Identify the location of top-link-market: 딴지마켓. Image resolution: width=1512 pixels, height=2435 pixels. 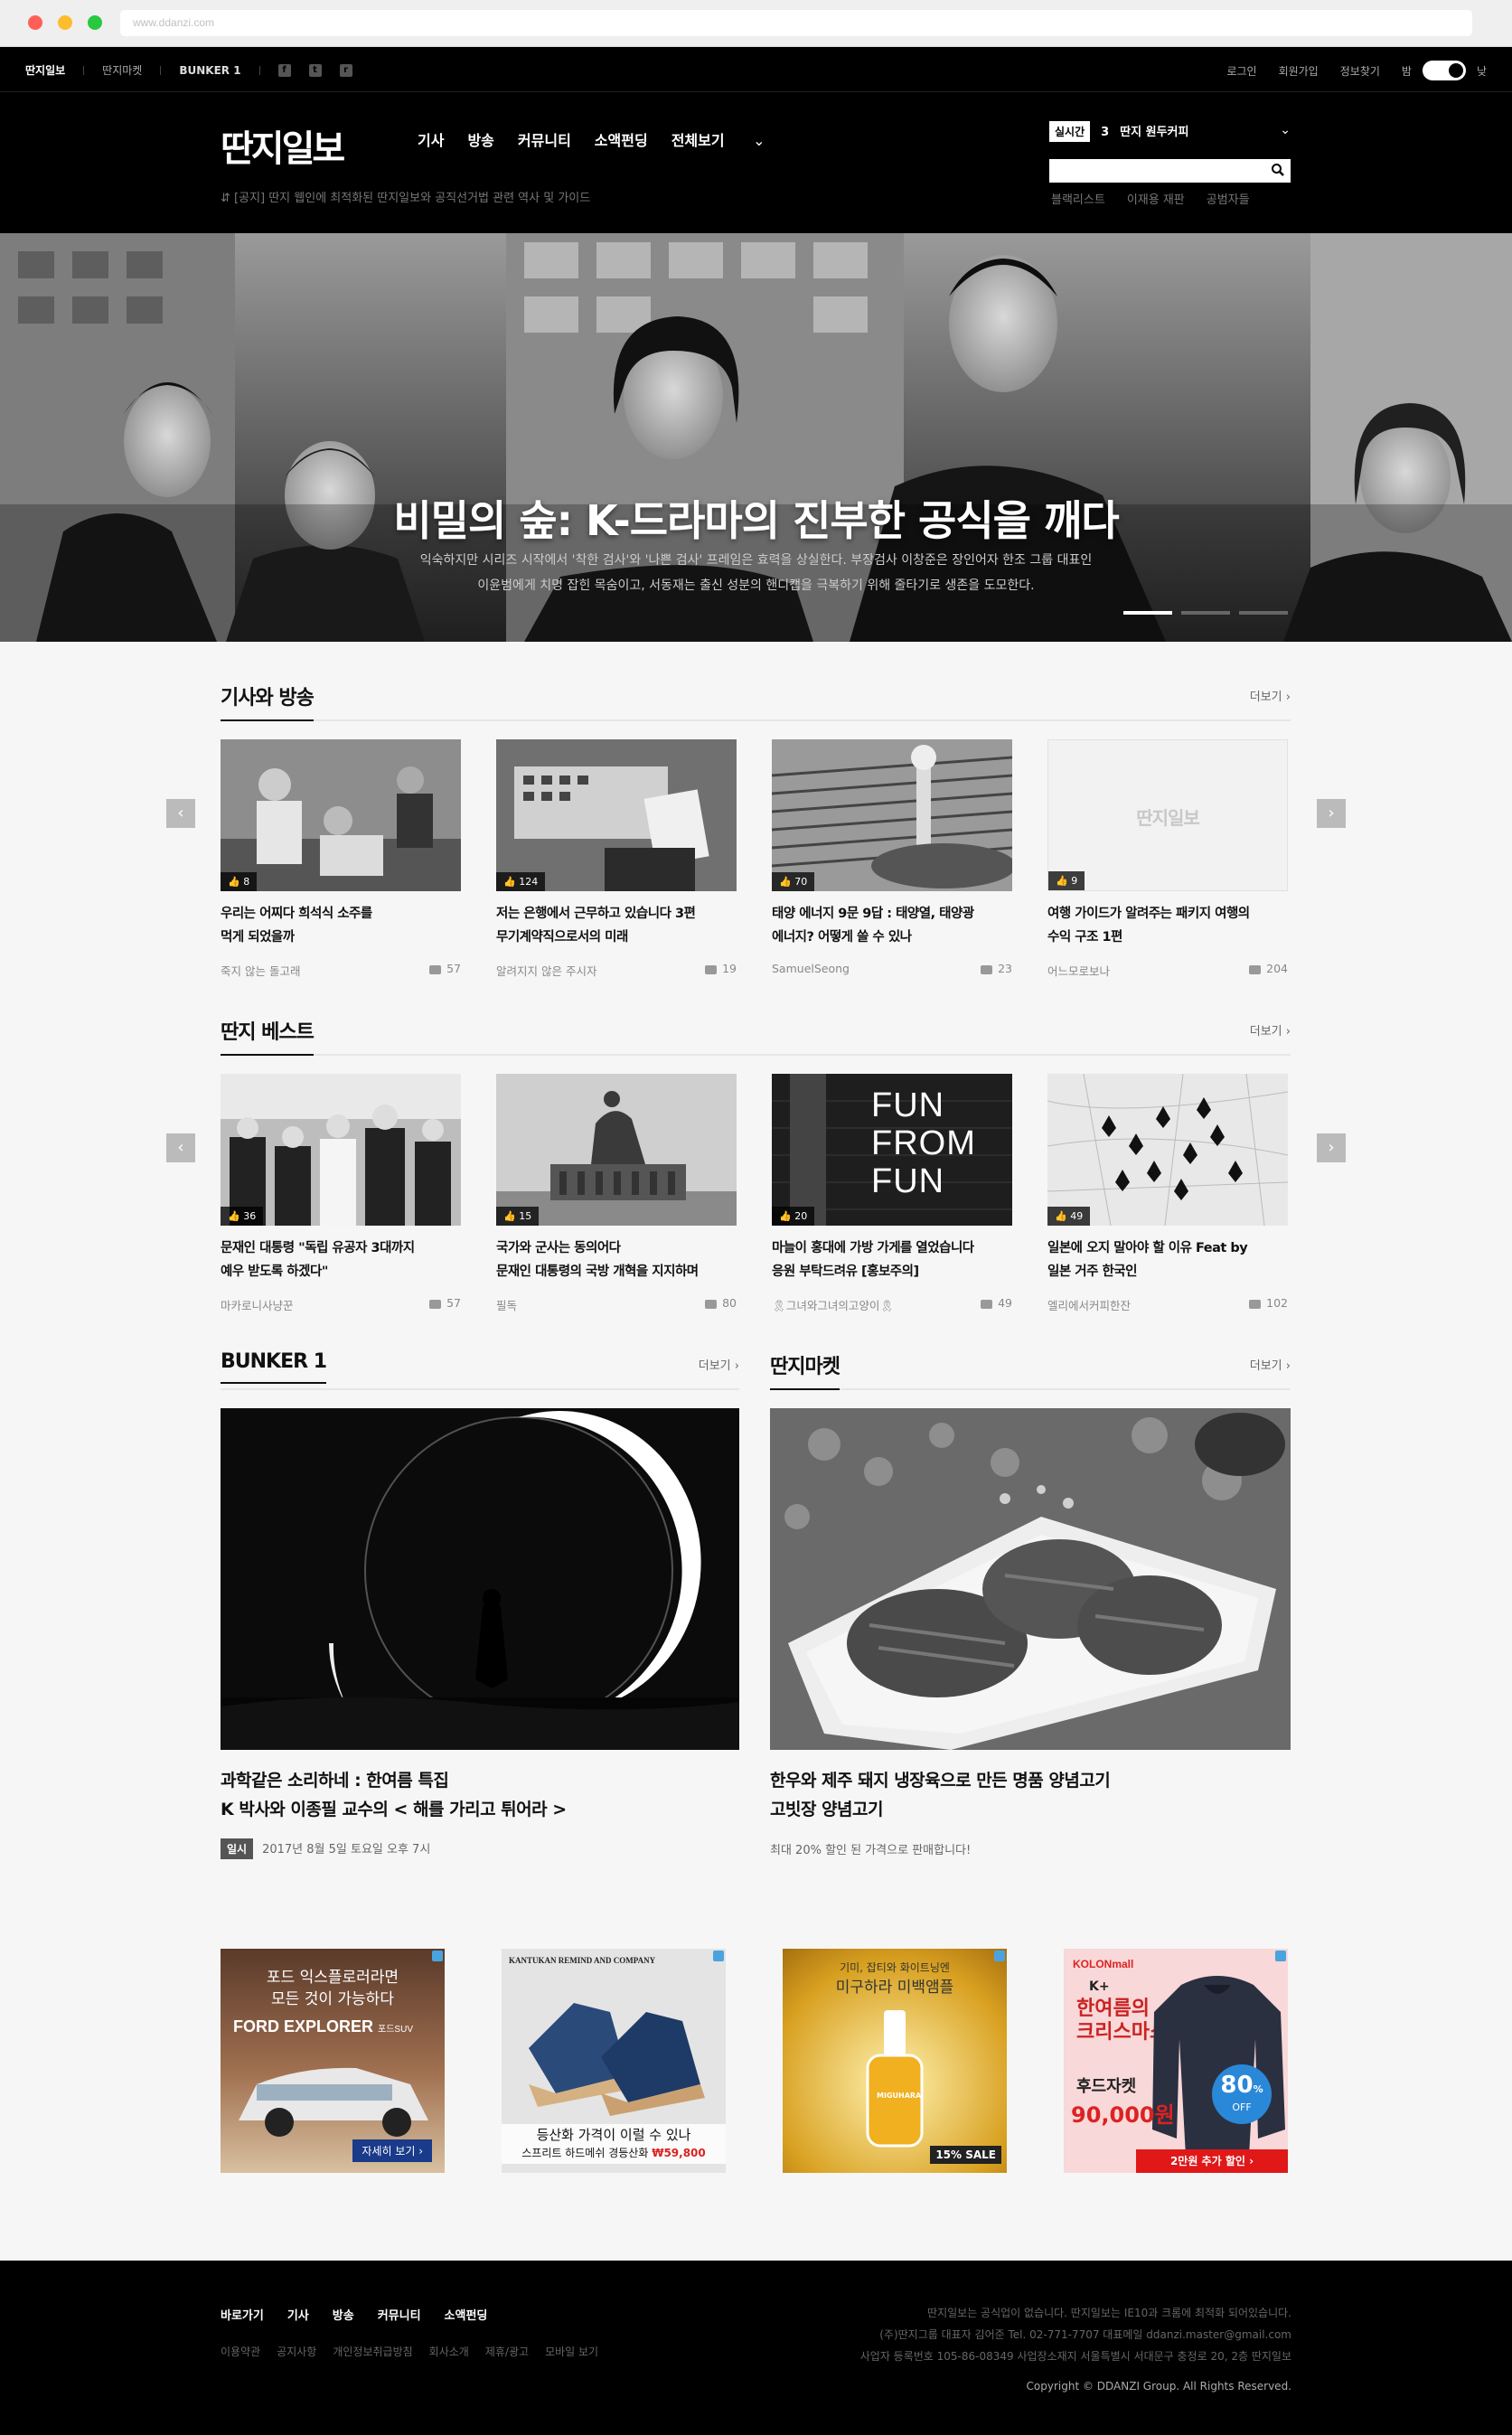
(122, 70).